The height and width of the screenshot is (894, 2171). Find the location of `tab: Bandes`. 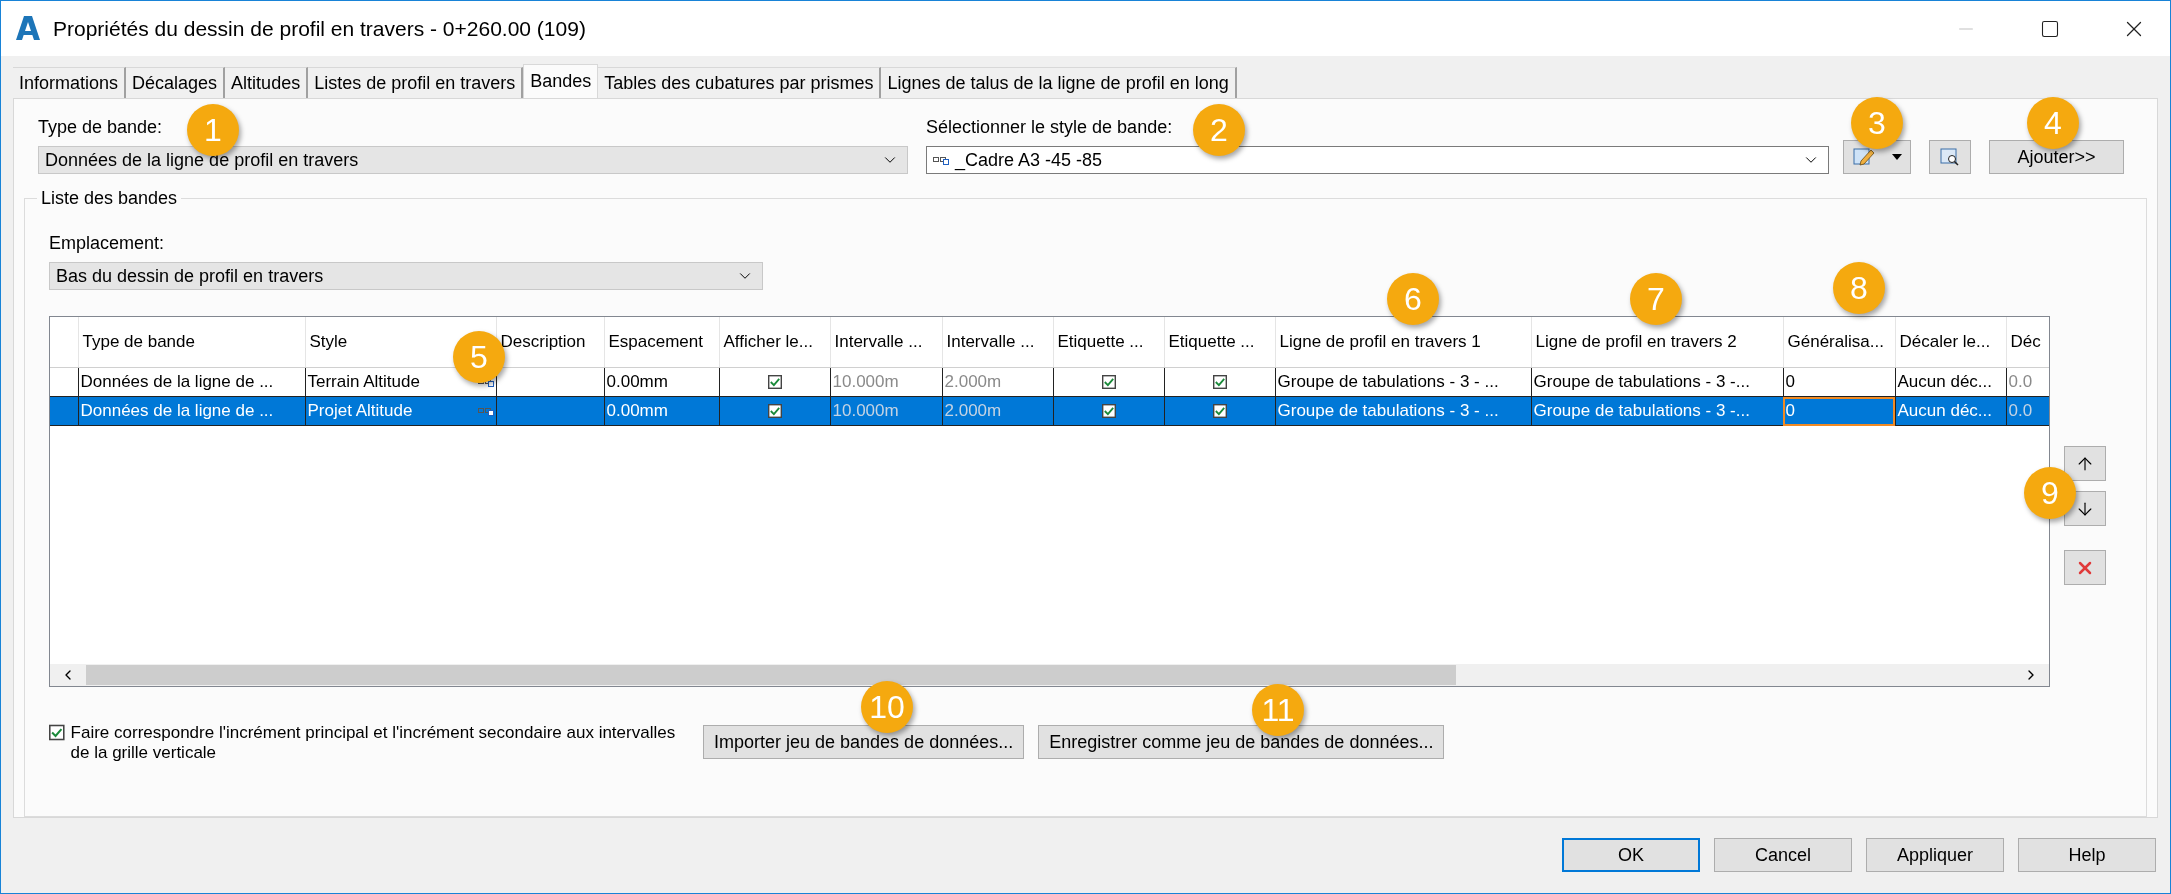

tab: Bandes is located at coordinates (561, 81).